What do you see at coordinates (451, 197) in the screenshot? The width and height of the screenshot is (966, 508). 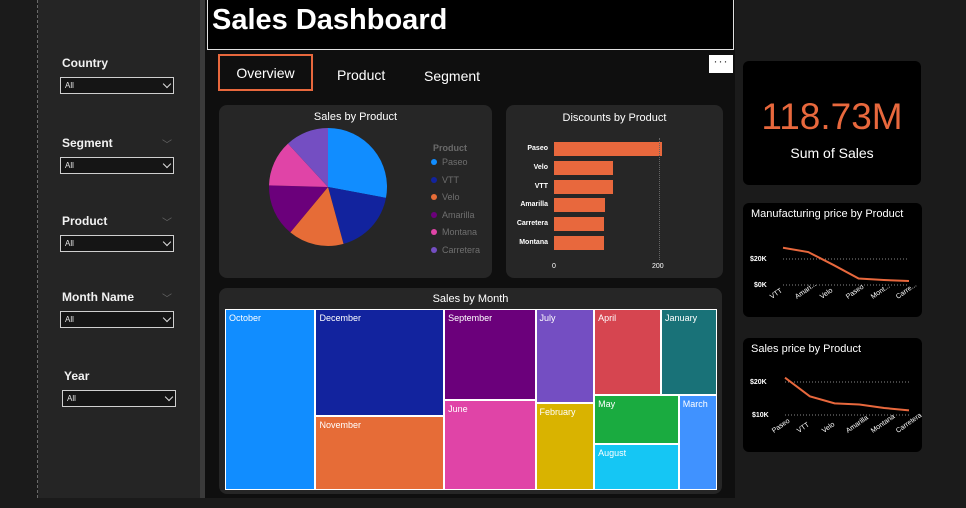 I see `legend-label: Velo` at bounding box center [451, 197].